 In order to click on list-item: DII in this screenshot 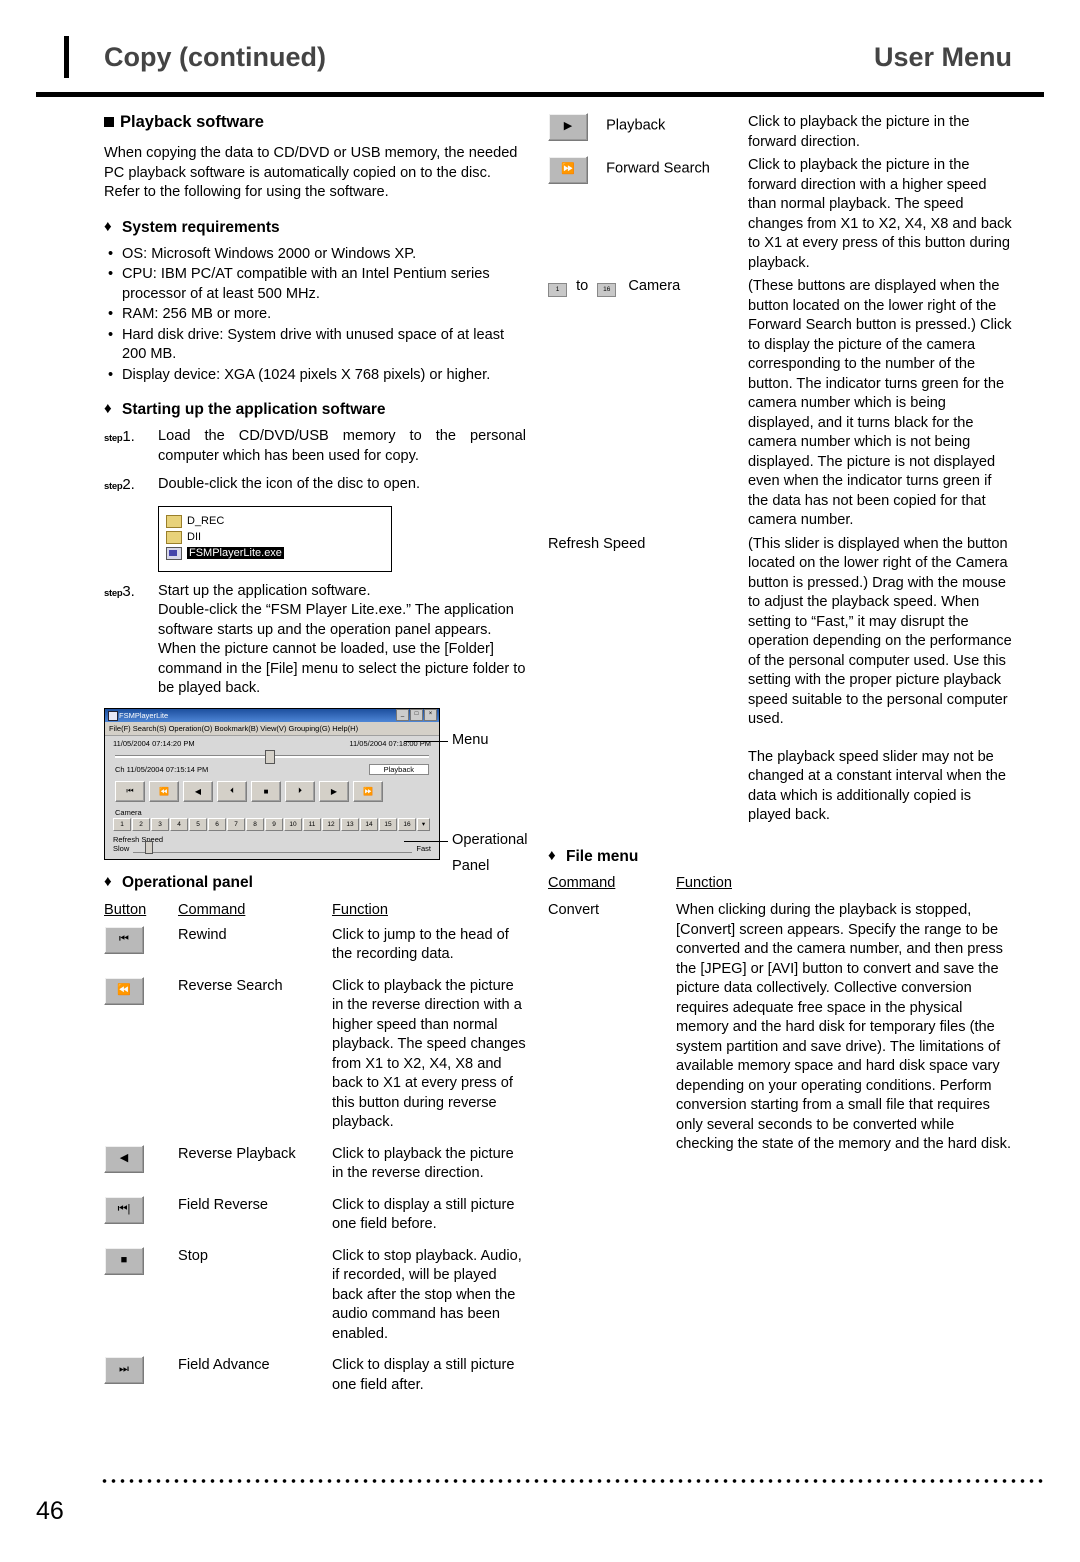, I will do `click(275, 537)`.